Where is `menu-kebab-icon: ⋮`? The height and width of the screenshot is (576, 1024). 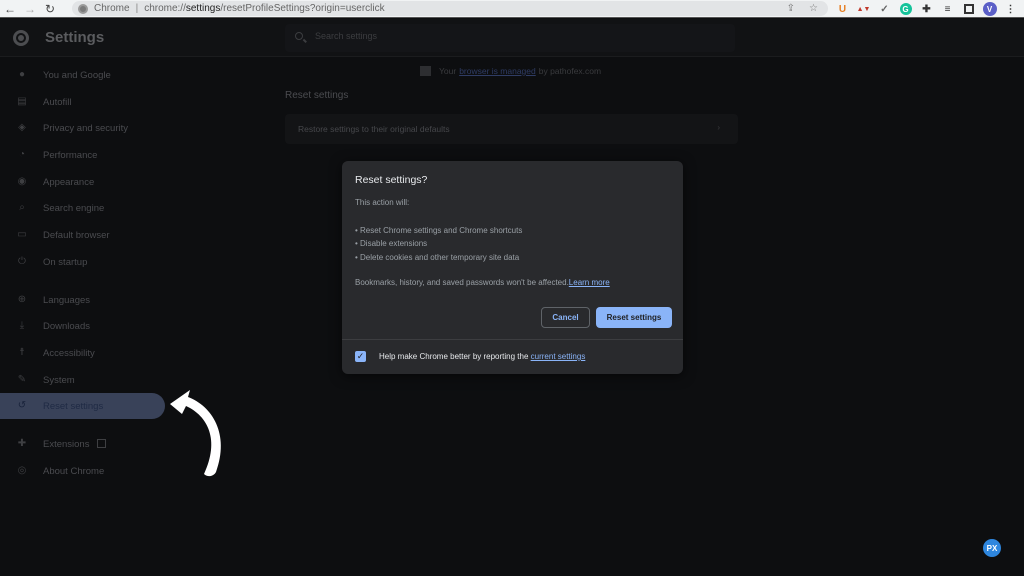 menu-kebab-icon: ⋮ is located at coordinates (1010, 9).